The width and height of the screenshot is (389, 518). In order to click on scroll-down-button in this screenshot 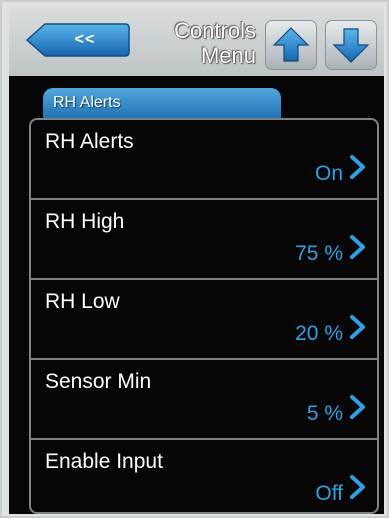, I will do `click(351, 45)`.